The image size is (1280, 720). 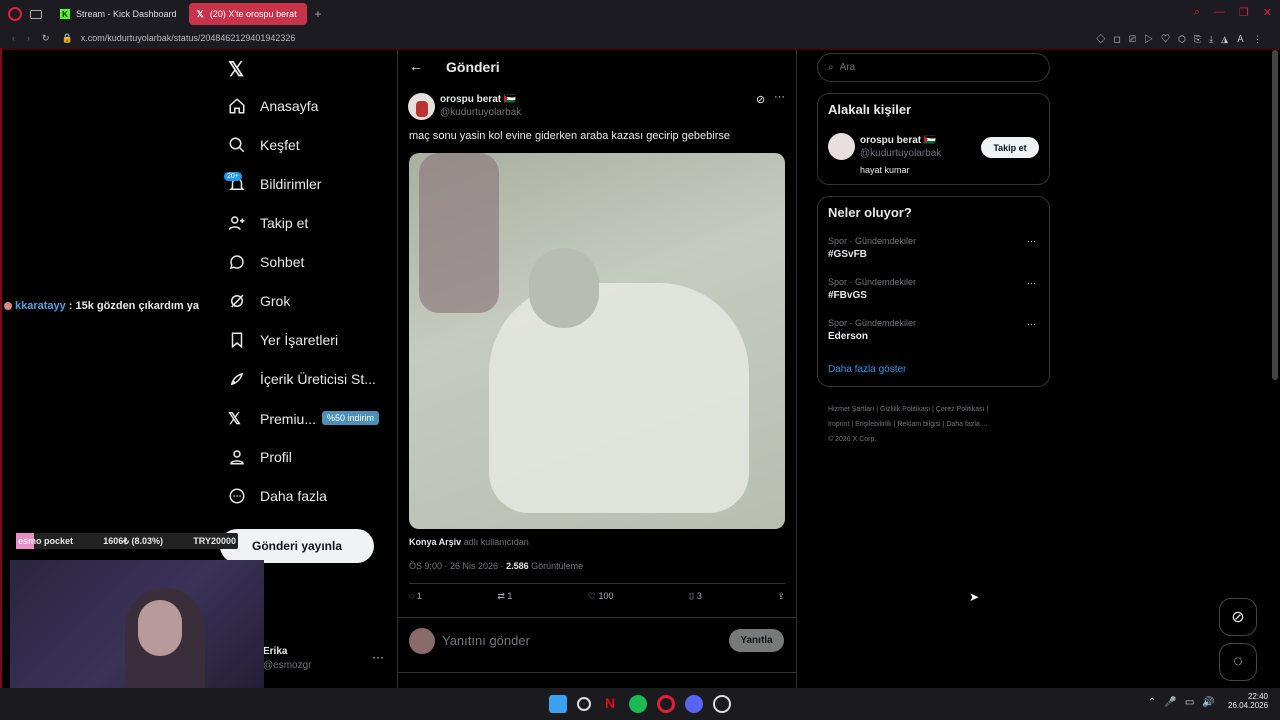 What do you see at coordinates (779, 97) in the screenshot?
I see `post-more-icon: ···` at bounding box center [779, 97].